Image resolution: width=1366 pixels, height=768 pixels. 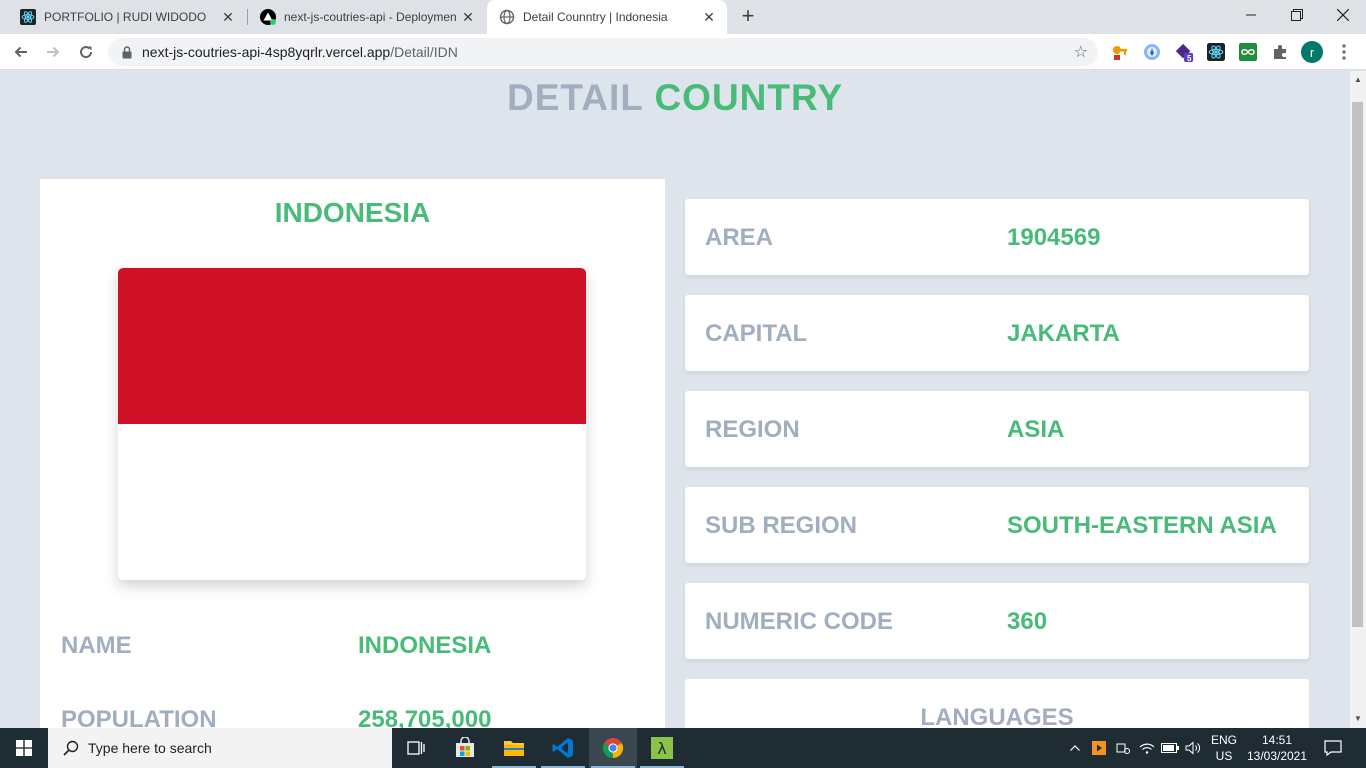 I want to click on stat-card-region: REGION ASIA, so click(x=997, y=429).